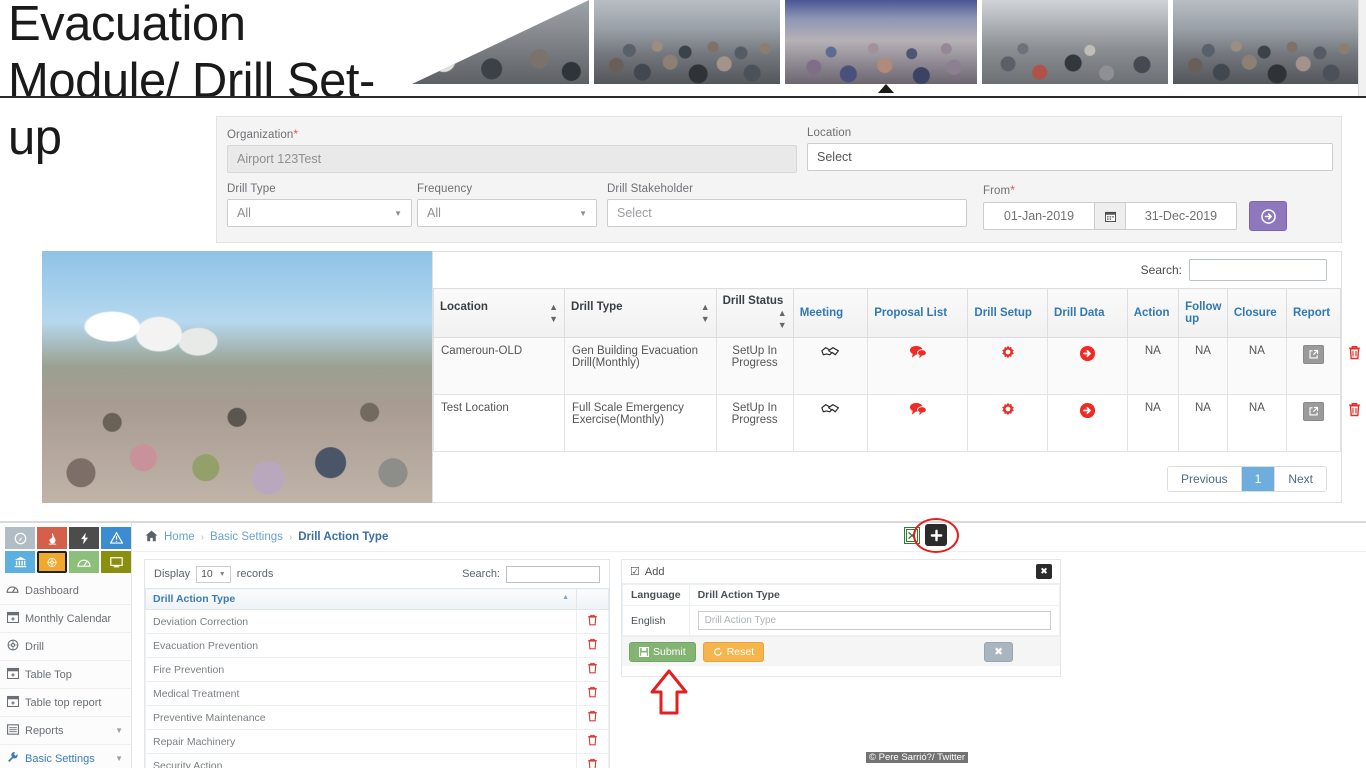 The height and width of the screenshot is (768, 1366). I want to click on sidebar-item-drill: Drill, so click(65, 647).